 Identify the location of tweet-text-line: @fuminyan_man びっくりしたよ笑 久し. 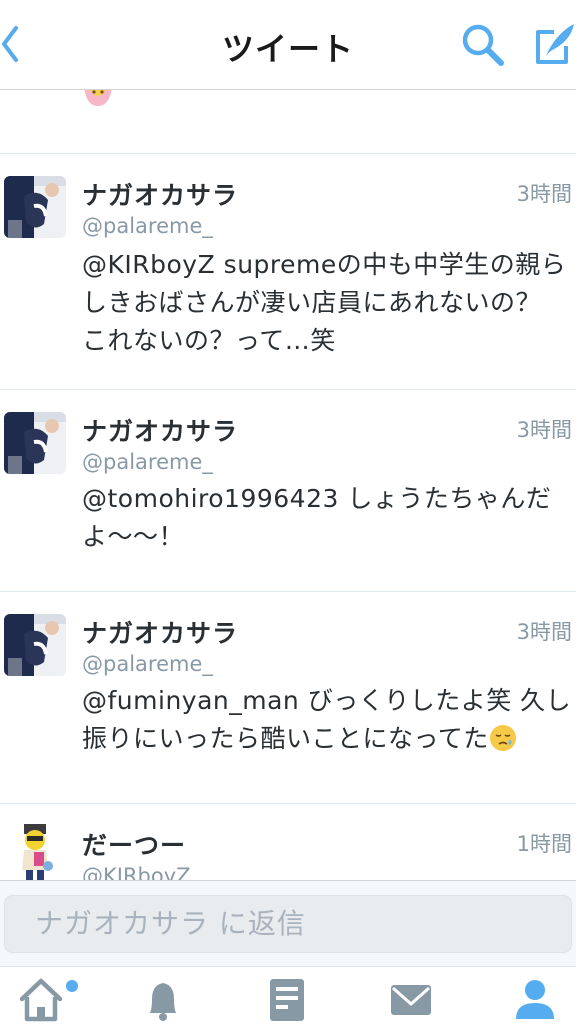
(327, 700).